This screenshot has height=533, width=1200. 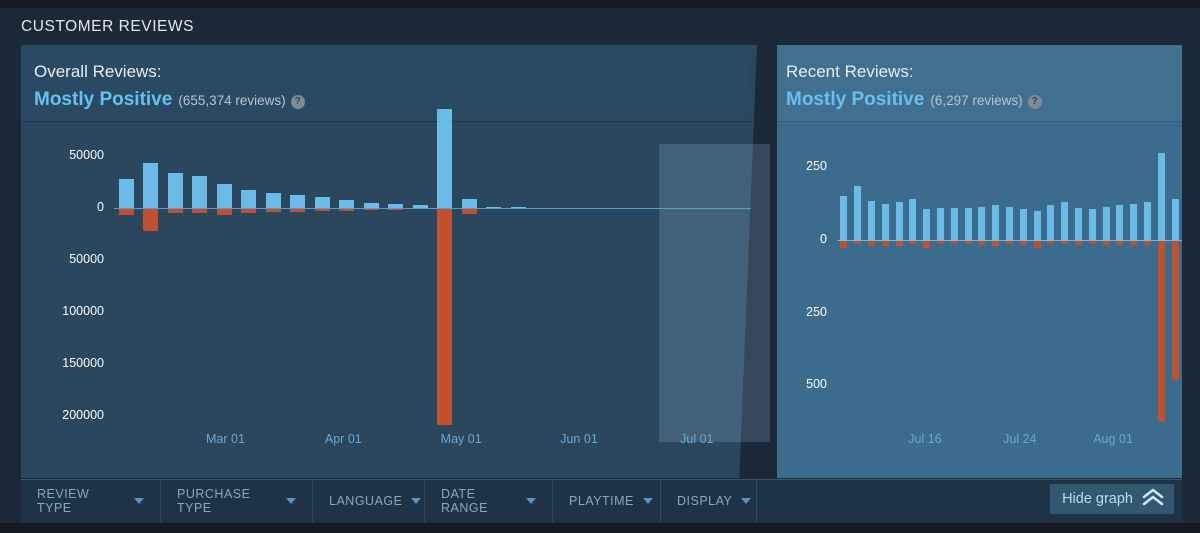 I want to click on y-axis-tick-label: 200000, so click(x=83, y=415).